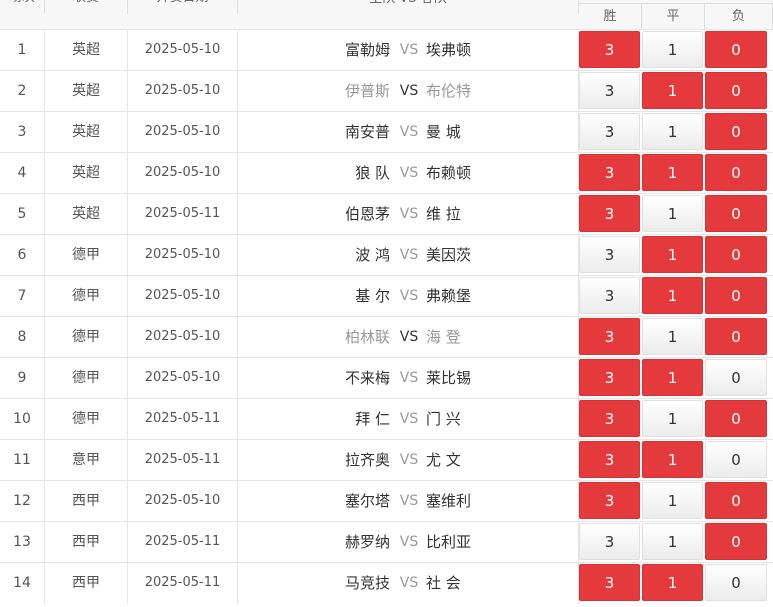 Image resolution: width=773 pixels, height=607 pixels. What do you see at coordinates (22, 501) in the screenshot?
I see `match-index: 12` at bounding box center [22, 501].